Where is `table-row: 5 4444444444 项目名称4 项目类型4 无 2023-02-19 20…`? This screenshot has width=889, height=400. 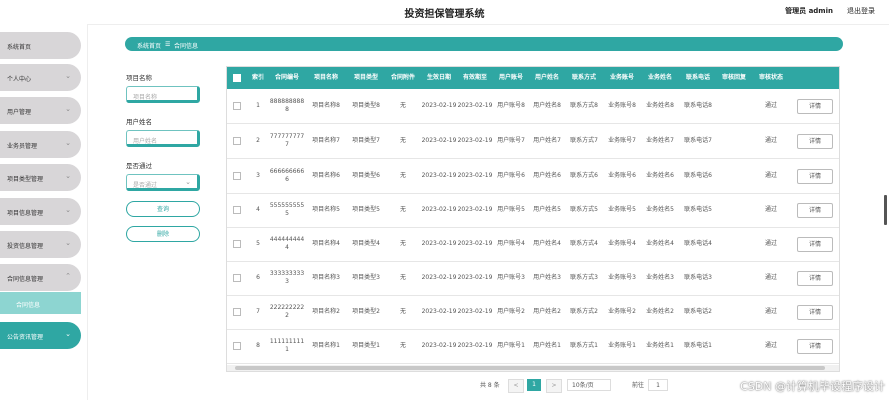
table-row: 5 4444444444 项目名称4 项目类型4 无 2023-02-19 20… is located at coordinates (533, 244).